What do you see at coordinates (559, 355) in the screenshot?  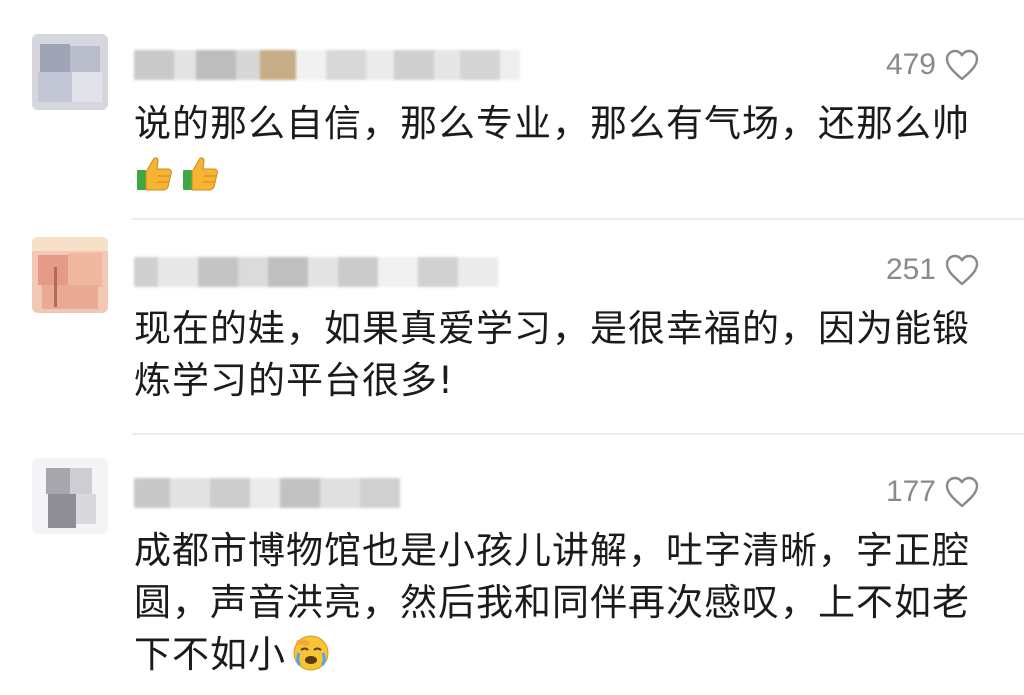 I see `comment-text: 现在的娃，如果真爱学习，是很幸福的，因为能锻 炼学习的平台很多!` at bounding box center [559, 355].